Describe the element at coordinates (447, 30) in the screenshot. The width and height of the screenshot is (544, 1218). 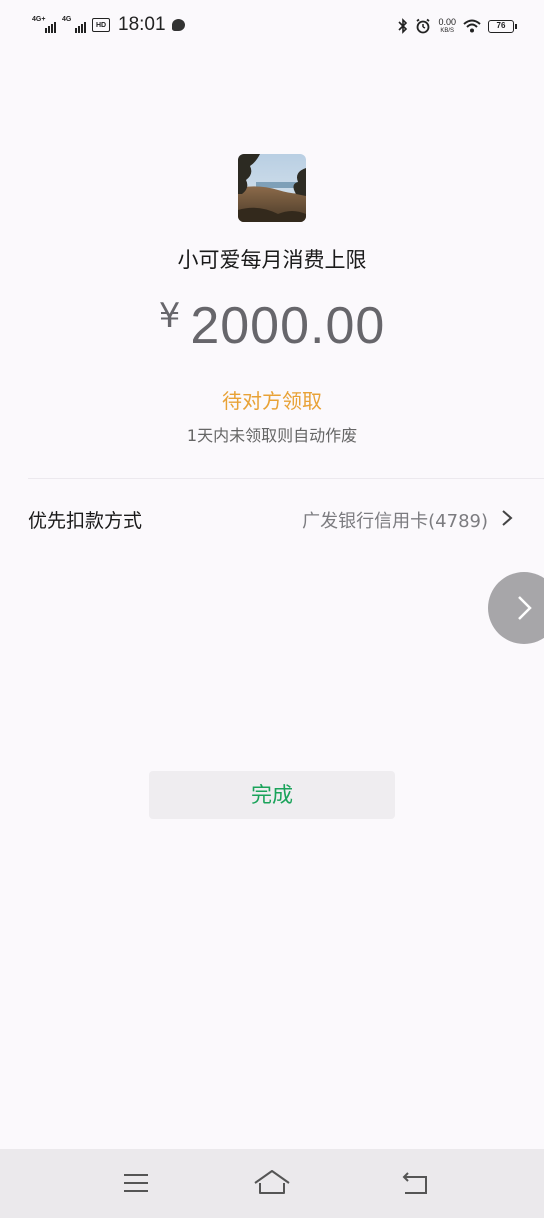
I see `net-speed-unit: KB/S` at that location.